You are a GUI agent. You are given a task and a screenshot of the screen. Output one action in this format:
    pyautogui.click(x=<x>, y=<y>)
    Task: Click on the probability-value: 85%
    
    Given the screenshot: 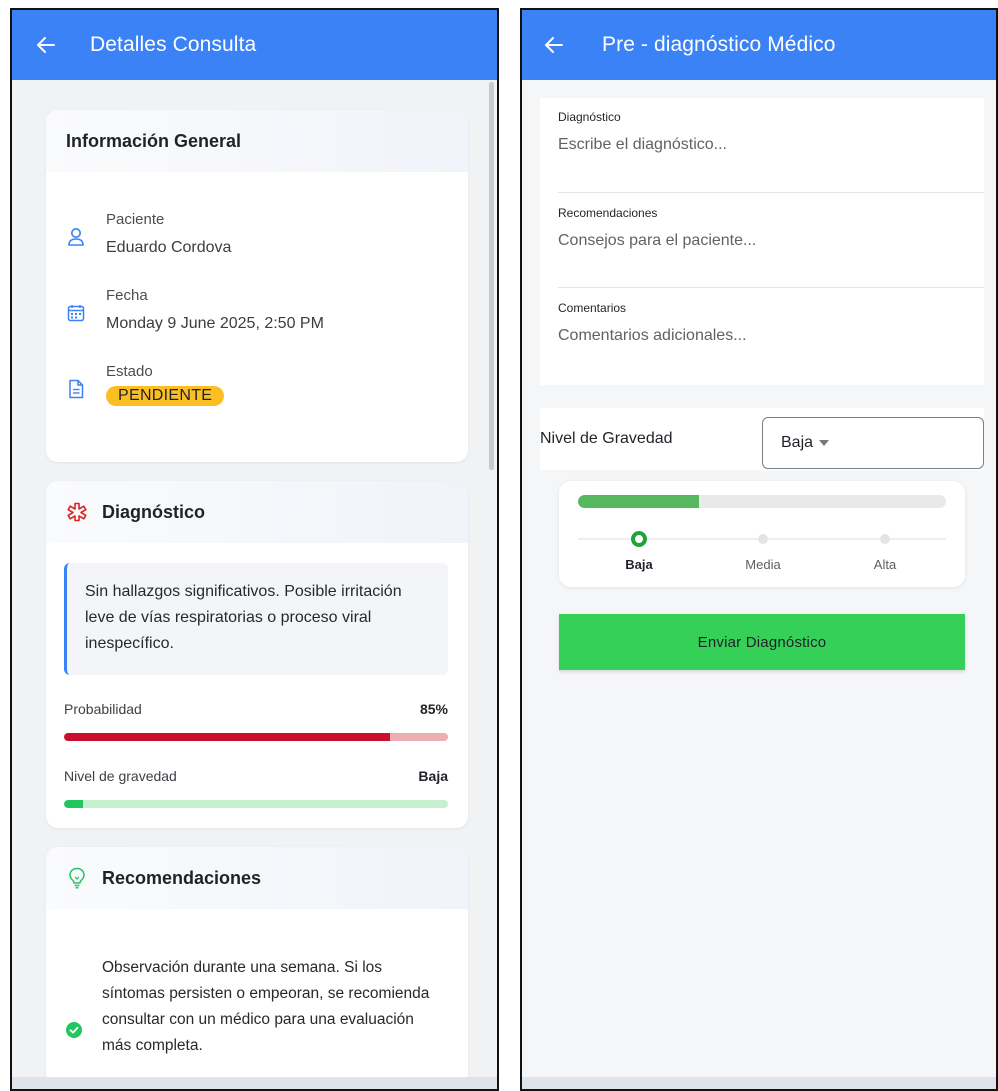 What is the action you would take?
    pyautogui.click(x=433, y=709)
    